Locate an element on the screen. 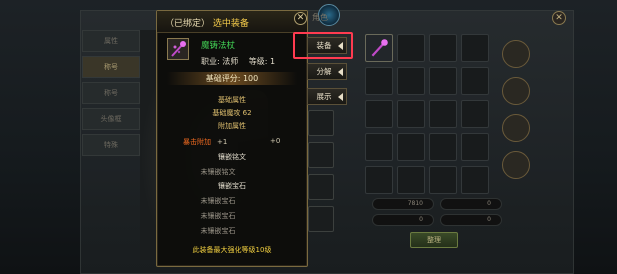 The height and width of the screenshot is (274, 617). resource-crystal: 0 is located at coordinates (471, 220).